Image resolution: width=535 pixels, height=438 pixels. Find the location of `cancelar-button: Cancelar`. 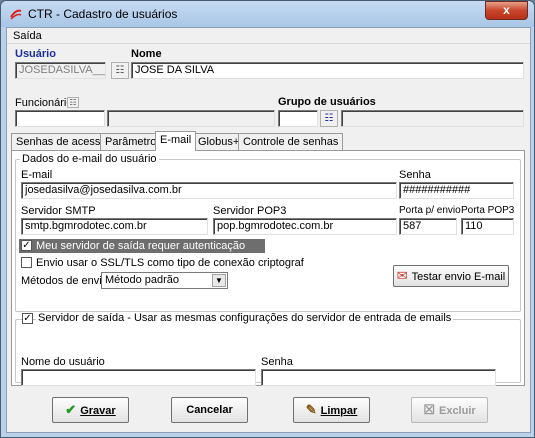

cancelar-button: Cancelar is located at coordinates (209, 410).